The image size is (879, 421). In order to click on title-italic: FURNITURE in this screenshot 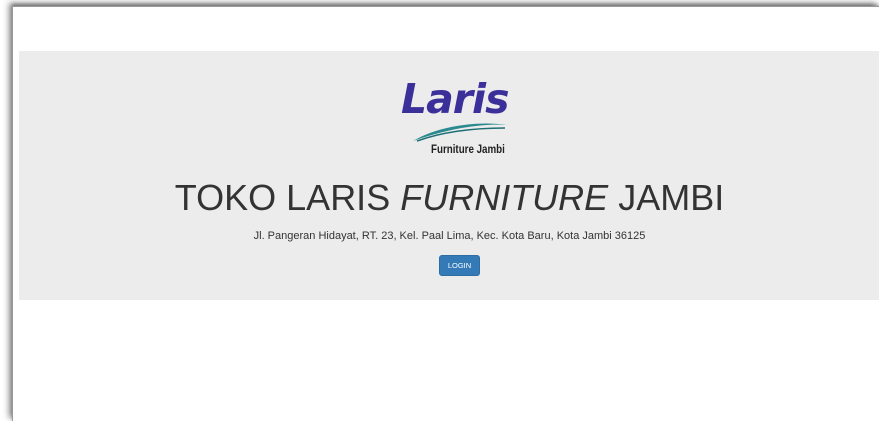, I will do `click(504, 197)`.